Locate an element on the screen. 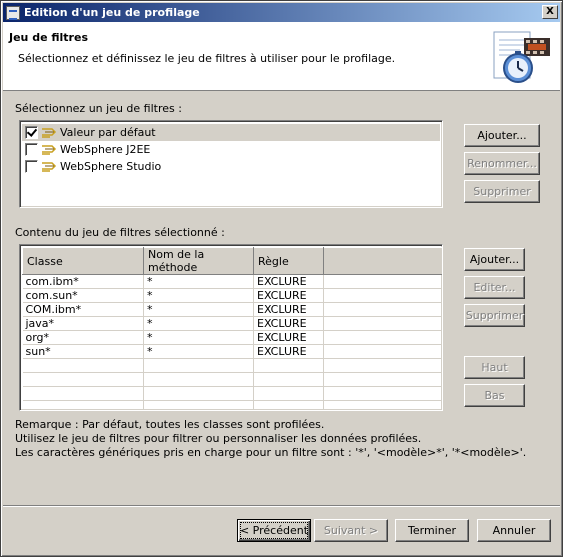 Image resolution: width=563 pixels, height=557 pixels. title-bar: Edition d'un jeu de profilage X is located at coordinates (281, 12).